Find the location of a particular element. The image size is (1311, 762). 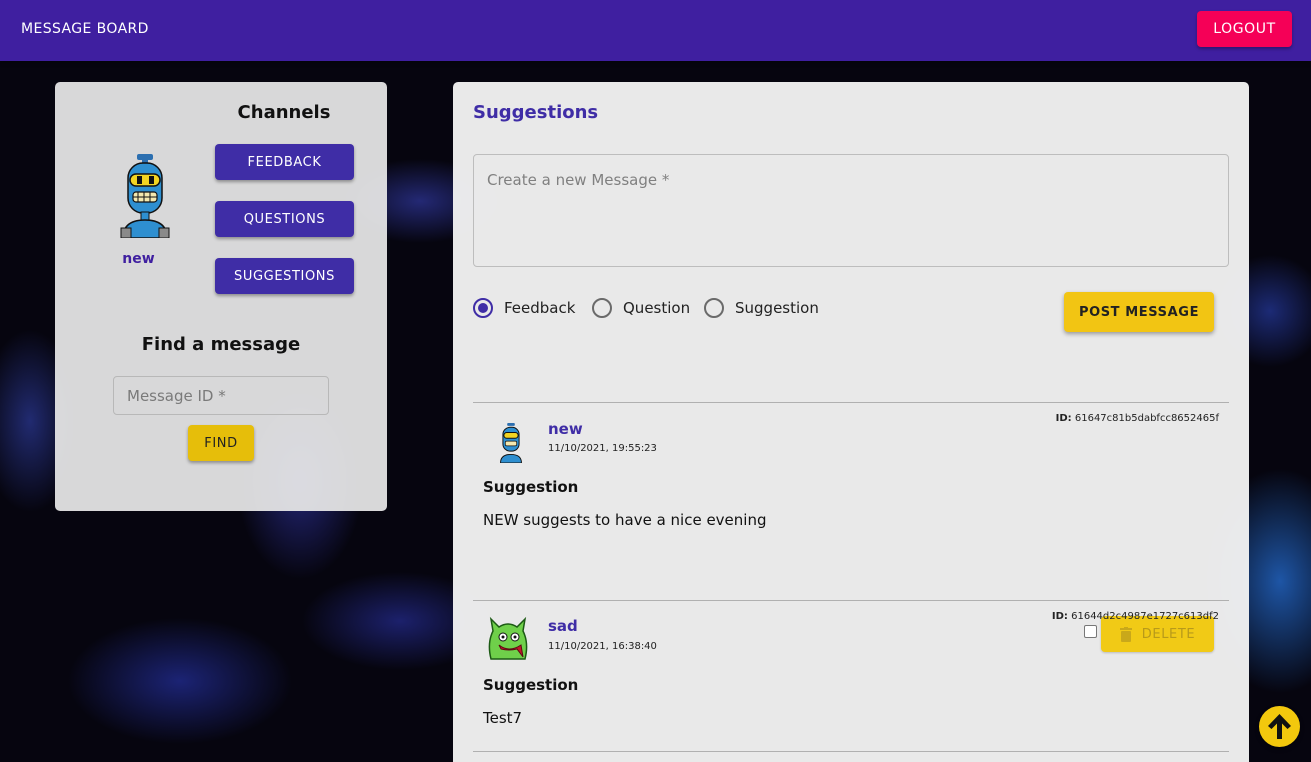

message-divider is located at coordinates (851, 751).